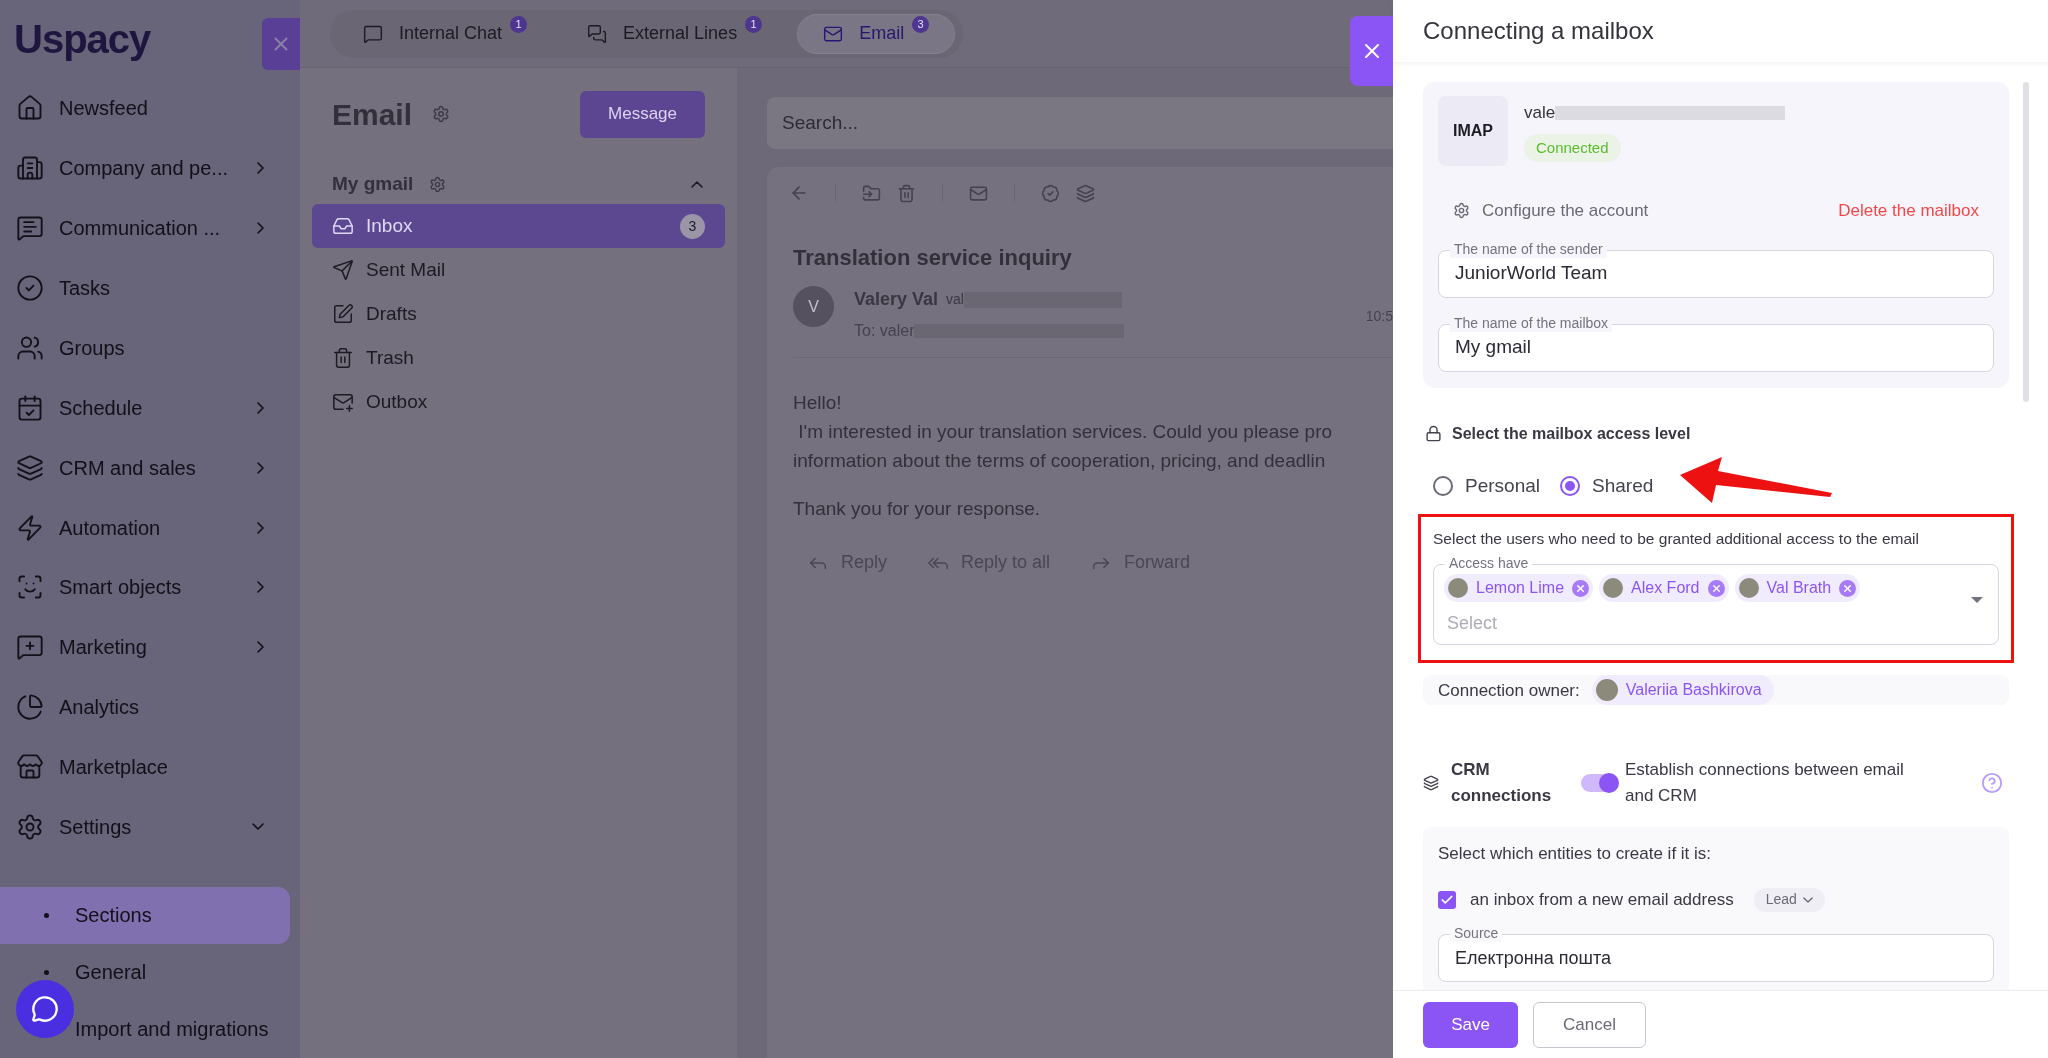 This screenshot has height=1058, width=2048. Describe the element at coordinates (1602, 899) in the screenshot. I see `checkbox-label: an inbox from a new email address` at that location.